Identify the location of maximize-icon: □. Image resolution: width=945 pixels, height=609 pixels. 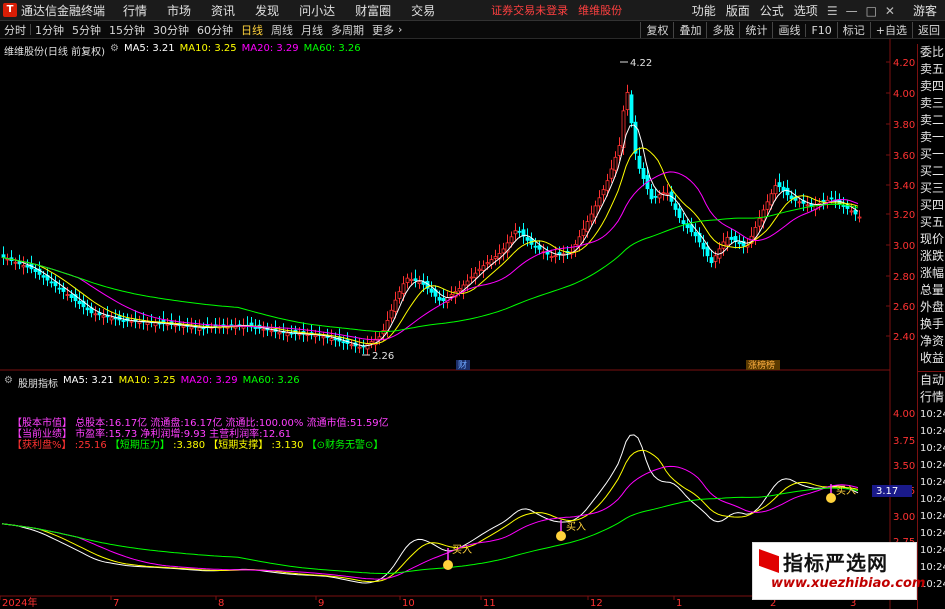
(871, 11).